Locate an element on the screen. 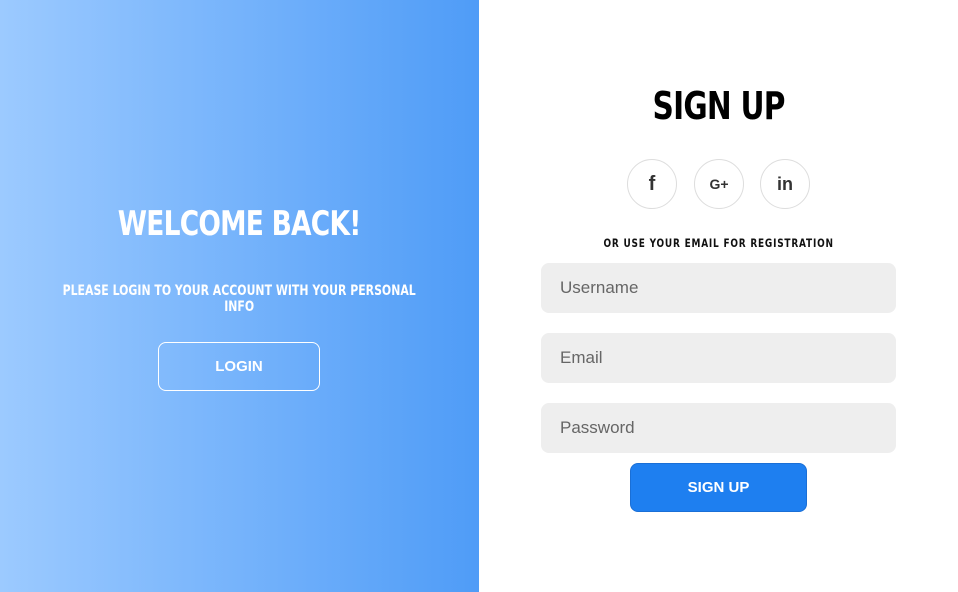 This screenshot has height=592, width=958. google-plus-icon: G+ is located at coordinates (719, 184).